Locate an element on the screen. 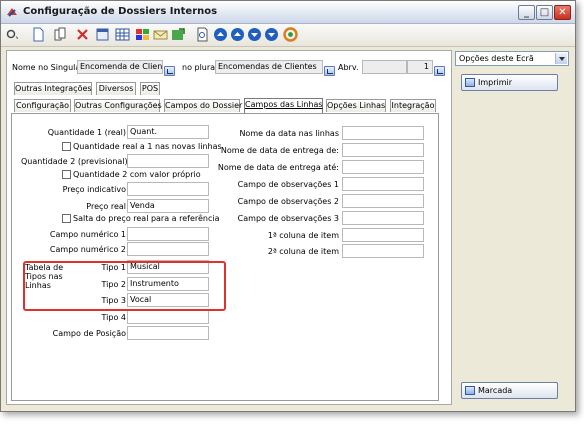  window-title: Configuração de Dossiers Internos is located at coordinates (120, 11).